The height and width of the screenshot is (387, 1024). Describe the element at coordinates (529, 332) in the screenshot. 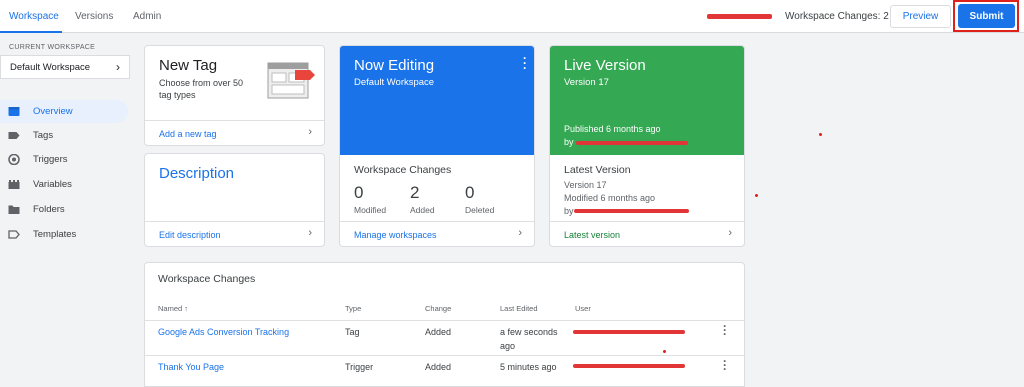

I see `row-last-edited: a few seconds` at that location.